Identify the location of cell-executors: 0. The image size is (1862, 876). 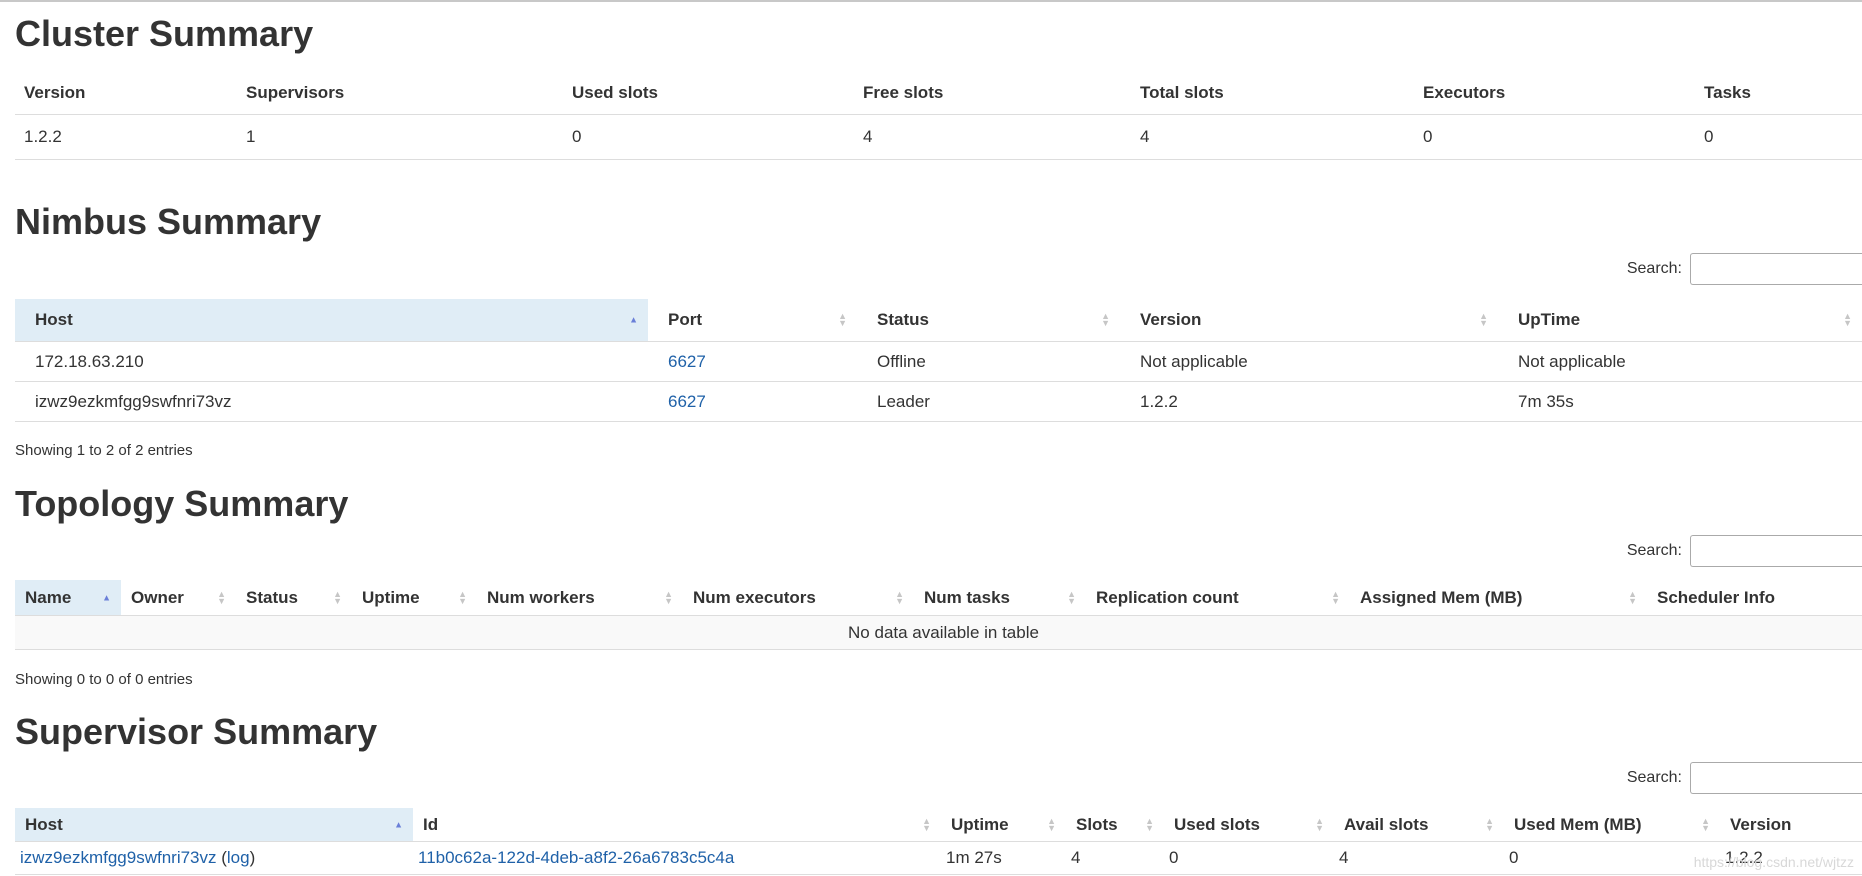
(1554, 137).